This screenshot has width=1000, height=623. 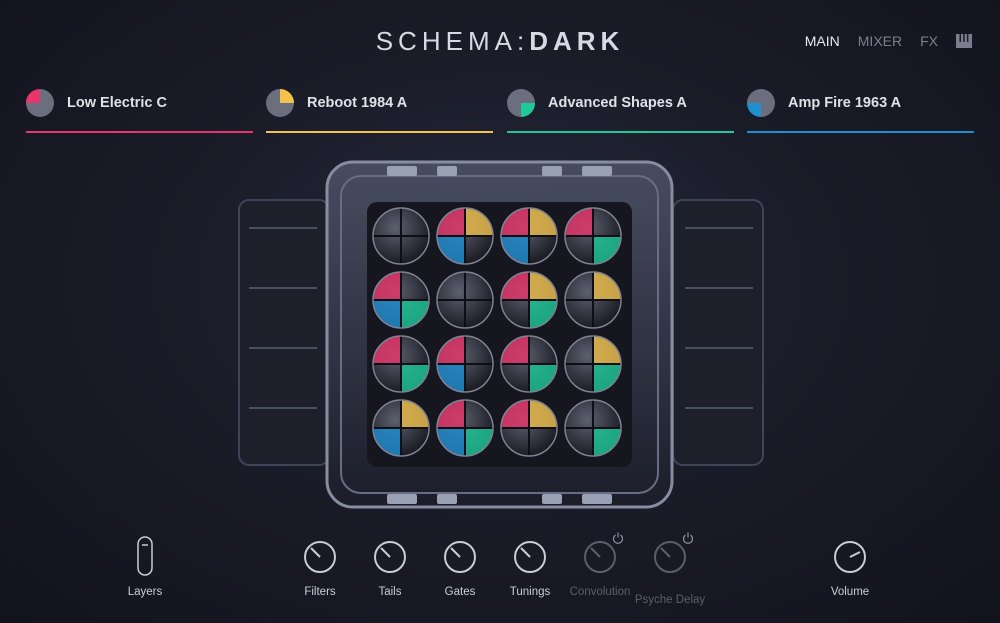 I want to click on tunings-knob: Tunings, so click(x=530, y=565).